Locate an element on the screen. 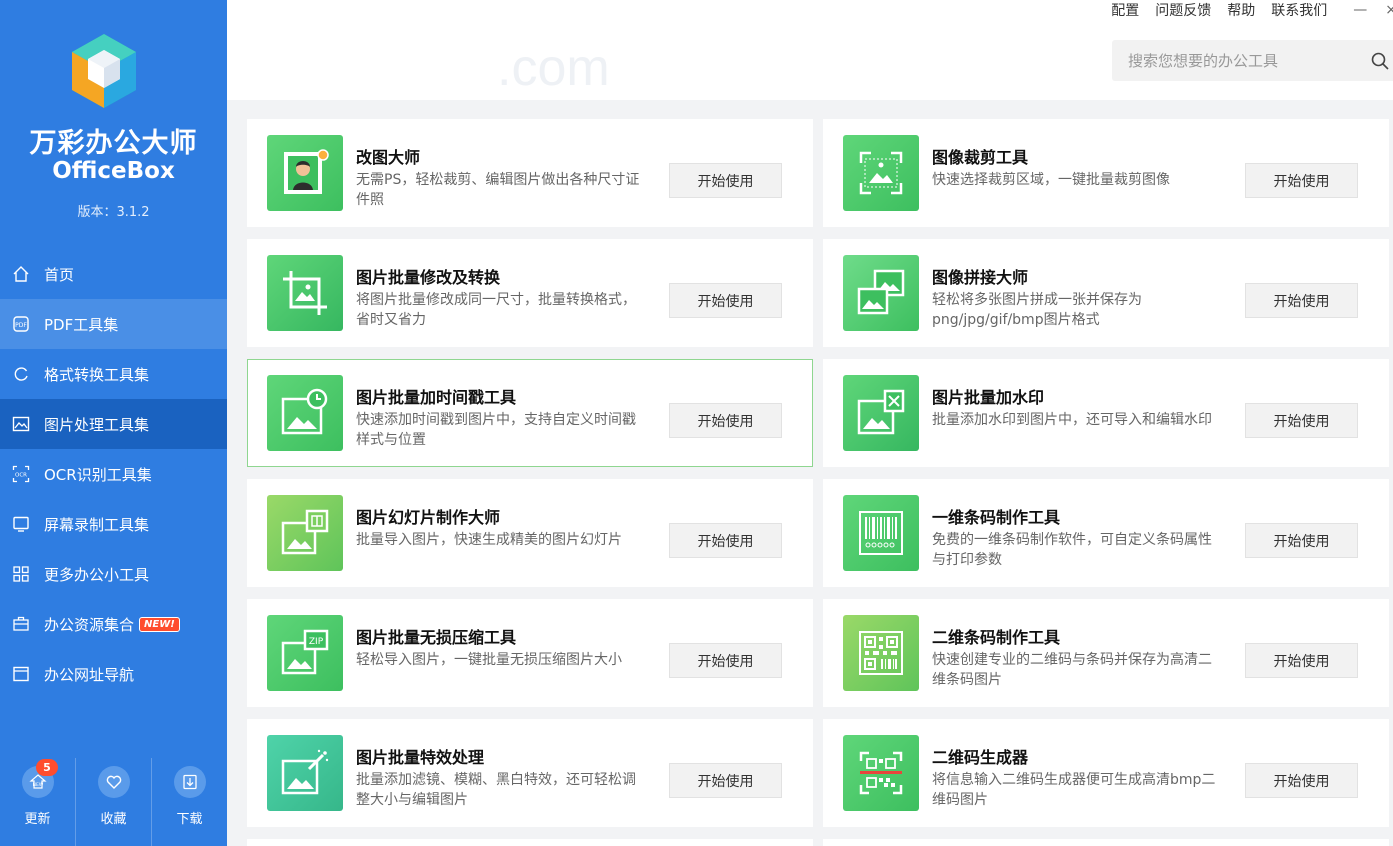  tool-card: 图片幻灯片制作大师 批量导入图片，快速生成精美的图片幻灯片 开始使用 is located at coordinates (530, 533).